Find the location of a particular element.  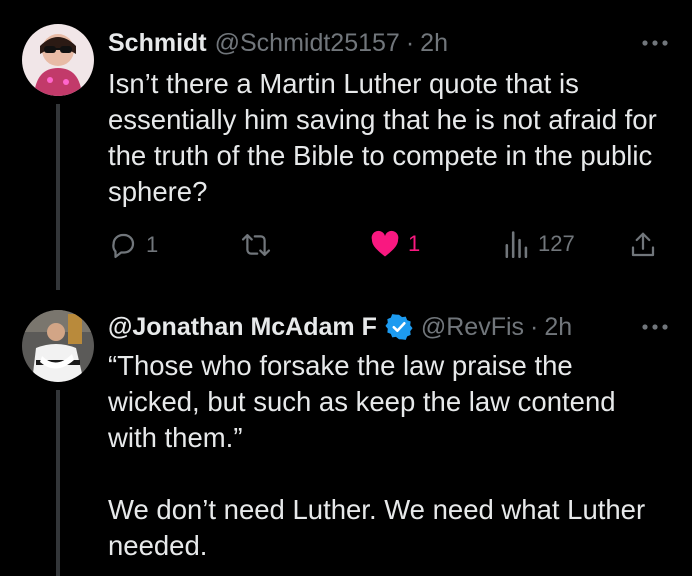

share-button is located at coordinates (643, 245).